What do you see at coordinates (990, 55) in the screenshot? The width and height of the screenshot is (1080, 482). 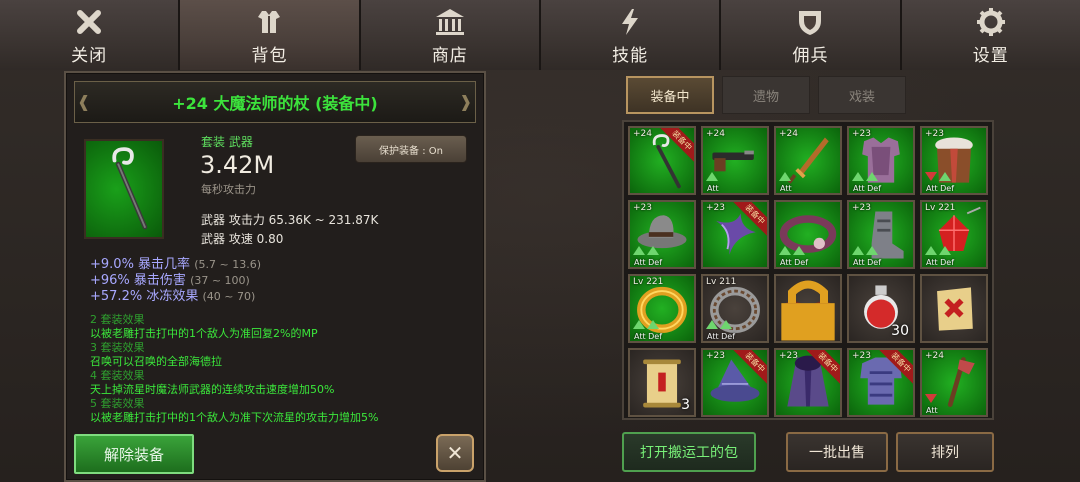 I see `nav-label: 设置` at bounding box center [990, 55].